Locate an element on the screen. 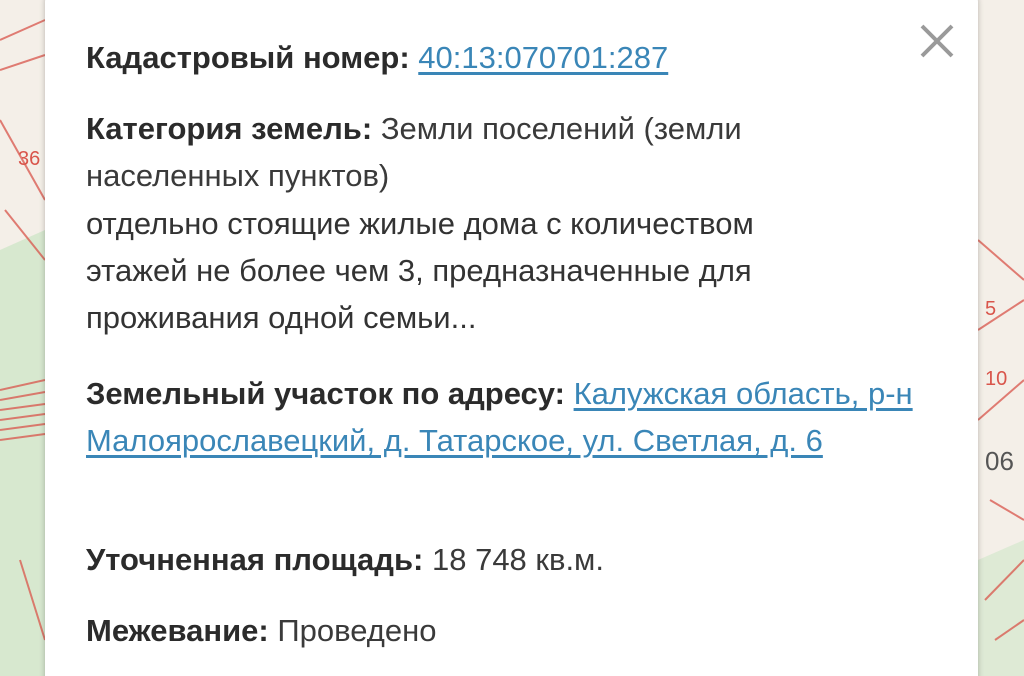 Image resolution: width=1024 pixels, height=676 pixels. map-label: 5 is located at coordinates (990, 309).